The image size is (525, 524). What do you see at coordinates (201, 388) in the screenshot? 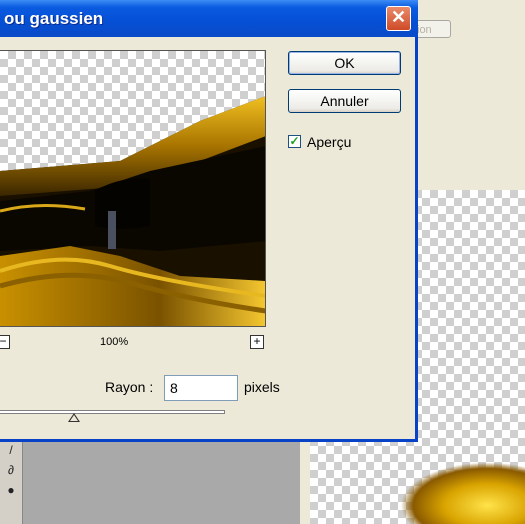
I see `radius-input` at bounding box center [201, 388].